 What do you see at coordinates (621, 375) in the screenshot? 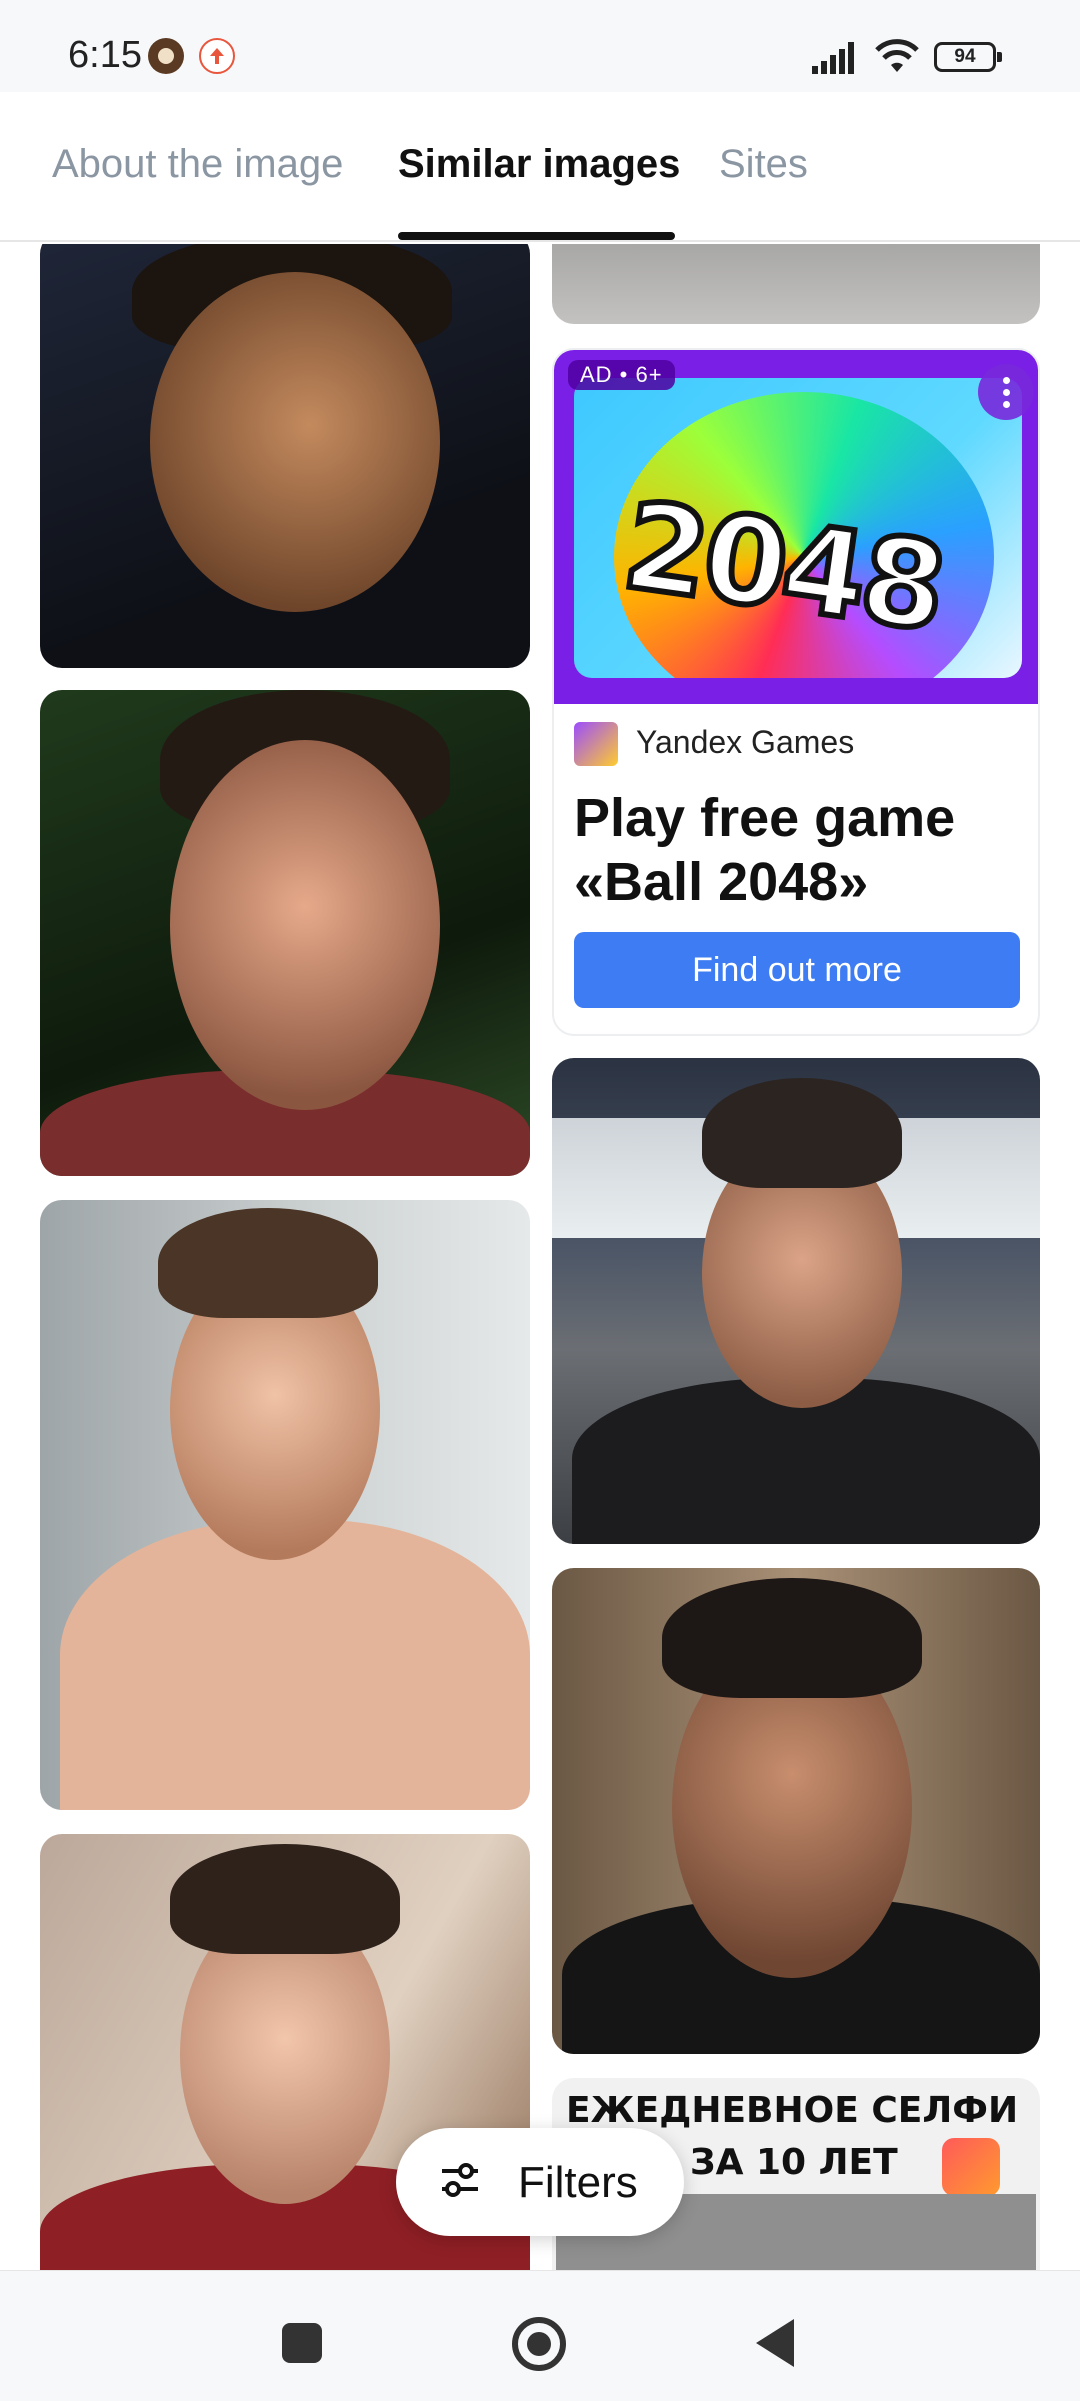
I see `ad-label: AD • 6+` at bounding box center [621, 375].